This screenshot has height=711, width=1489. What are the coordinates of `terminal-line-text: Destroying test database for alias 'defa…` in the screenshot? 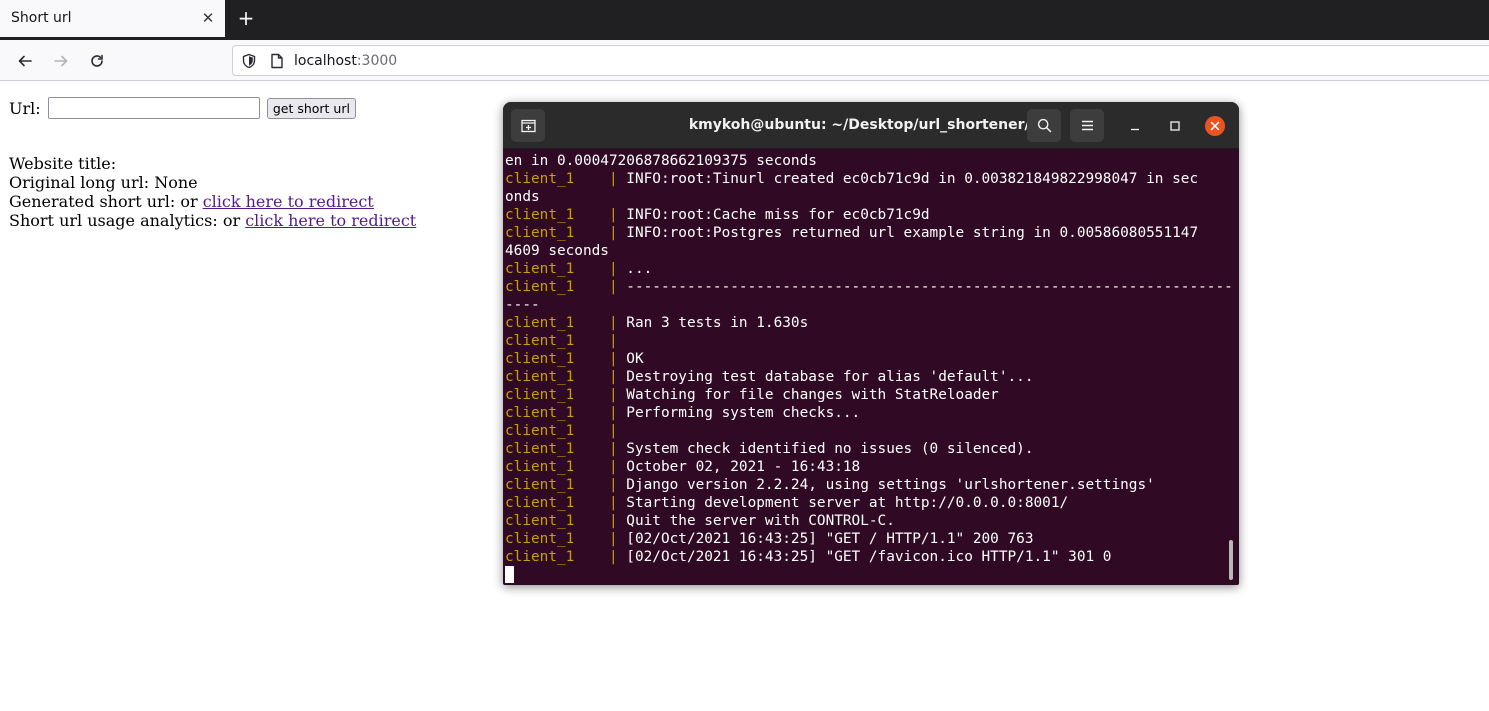 It's located at (830, 377).